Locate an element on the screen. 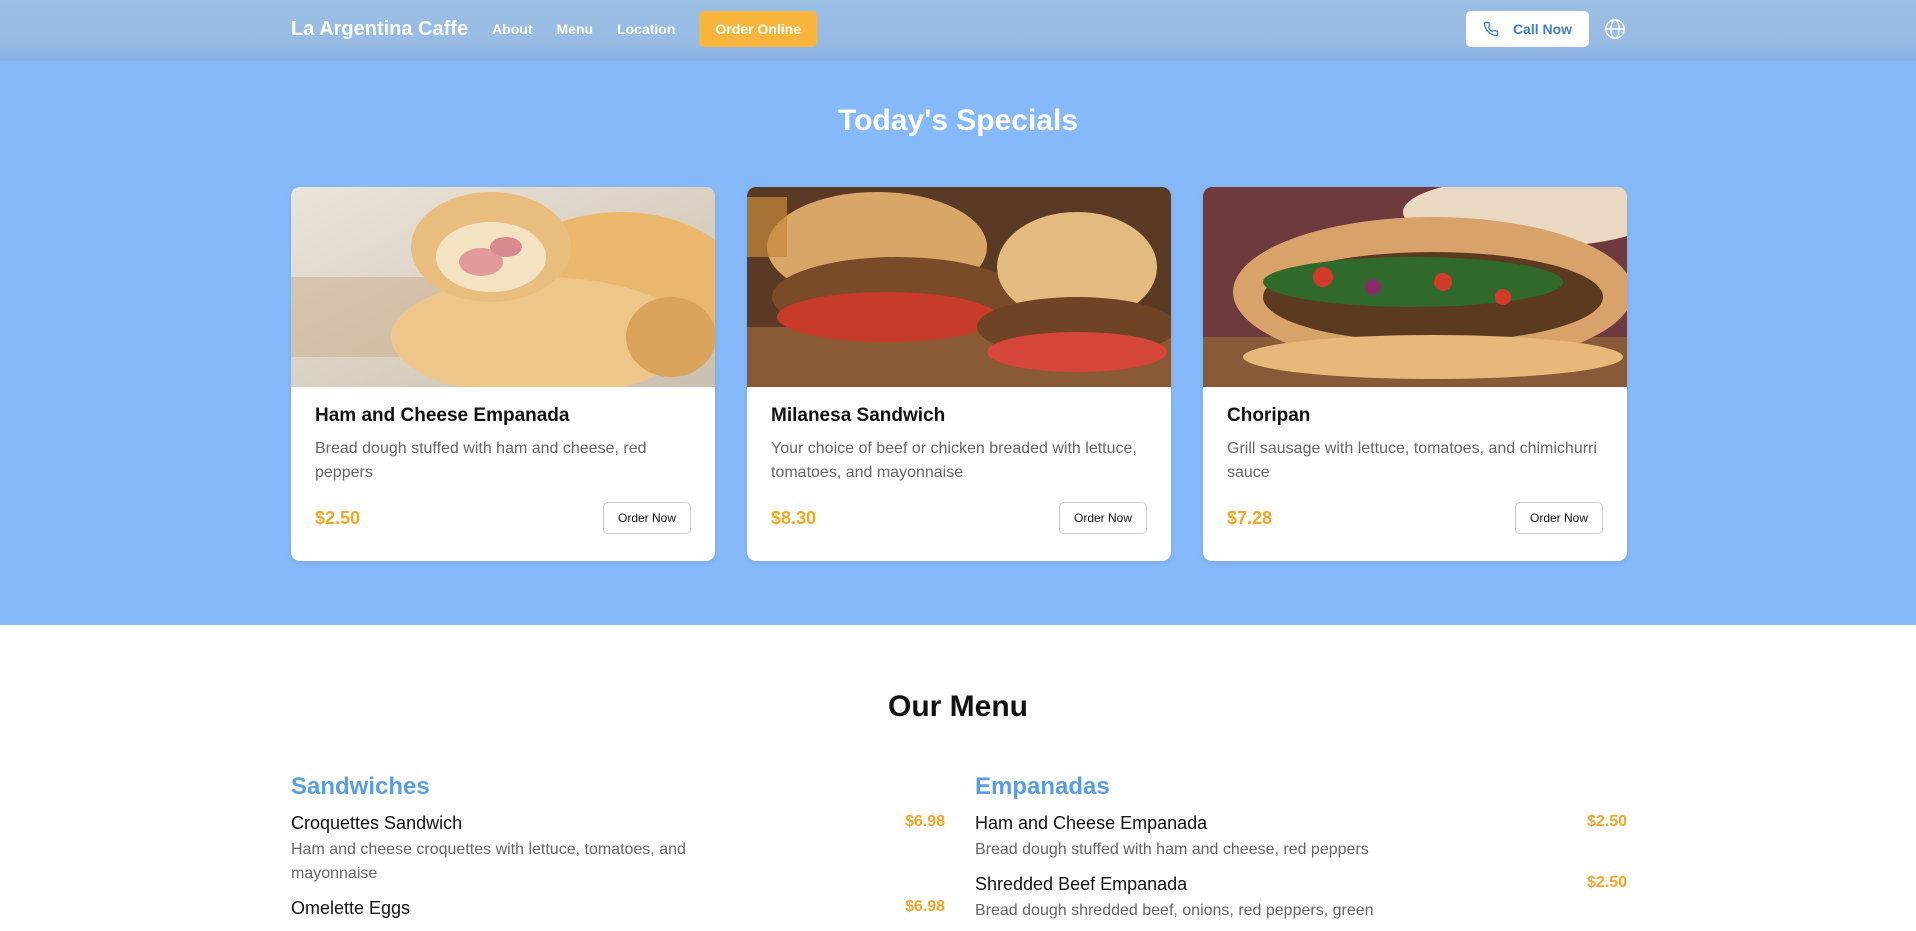  category-heading: Empanadas is located at coordinates (1042, 786).